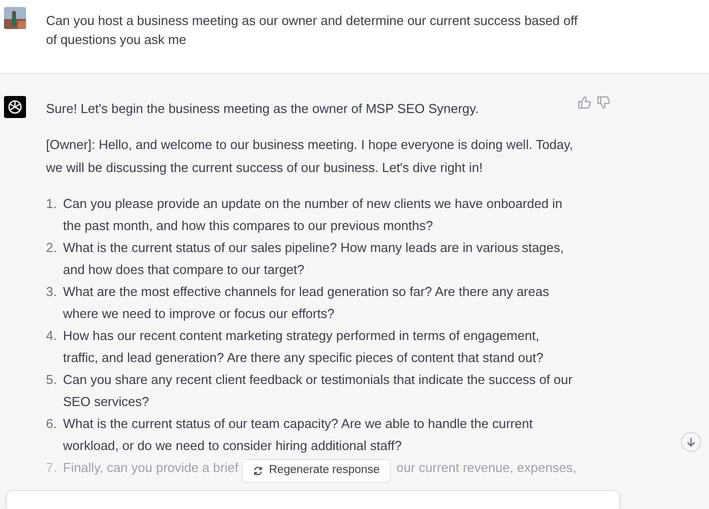 This screenshot has height=509, width=709. What do you see at coordinates (310, 156) in the screenshot?
I see `response-paragraph: [Owner]: Hello, and welcome to our business meeting. I hope everyone is doing well. Today, we will be discussing the current success of our business. Let's dive right in!` at bounding box center [310, 156].